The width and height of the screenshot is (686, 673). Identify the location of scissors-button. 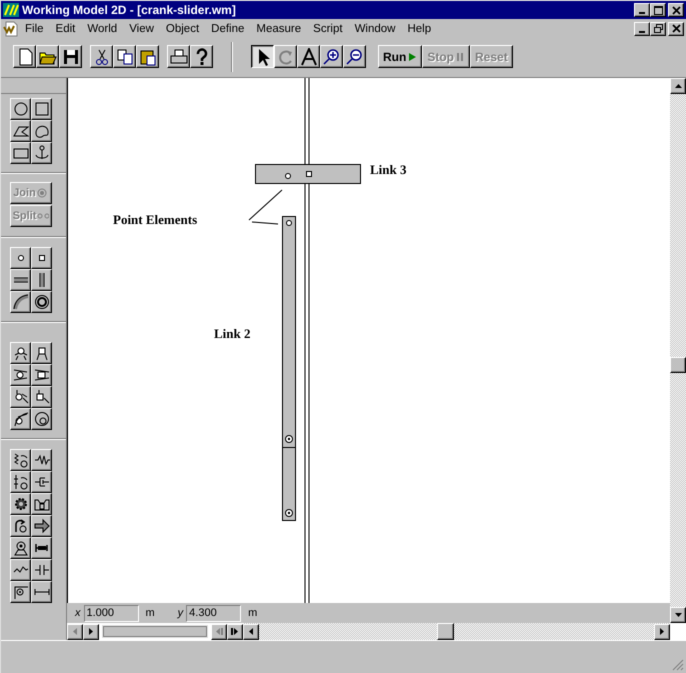
(101, 56).